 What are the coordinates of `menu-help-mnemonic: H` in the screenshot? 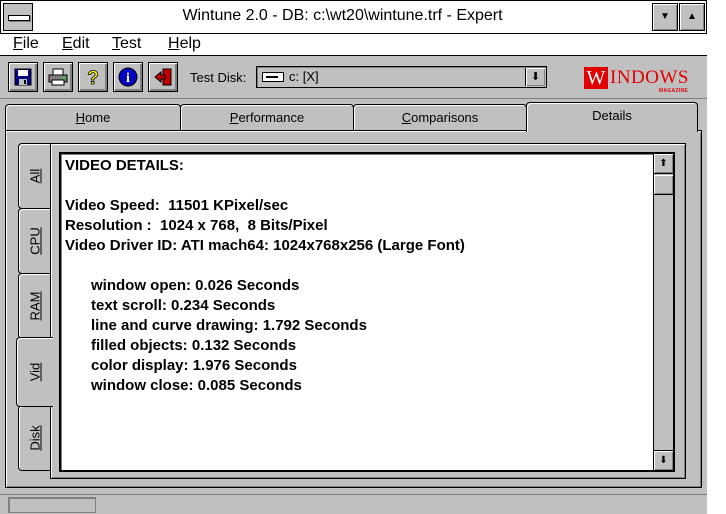 It's located at (174, 43).